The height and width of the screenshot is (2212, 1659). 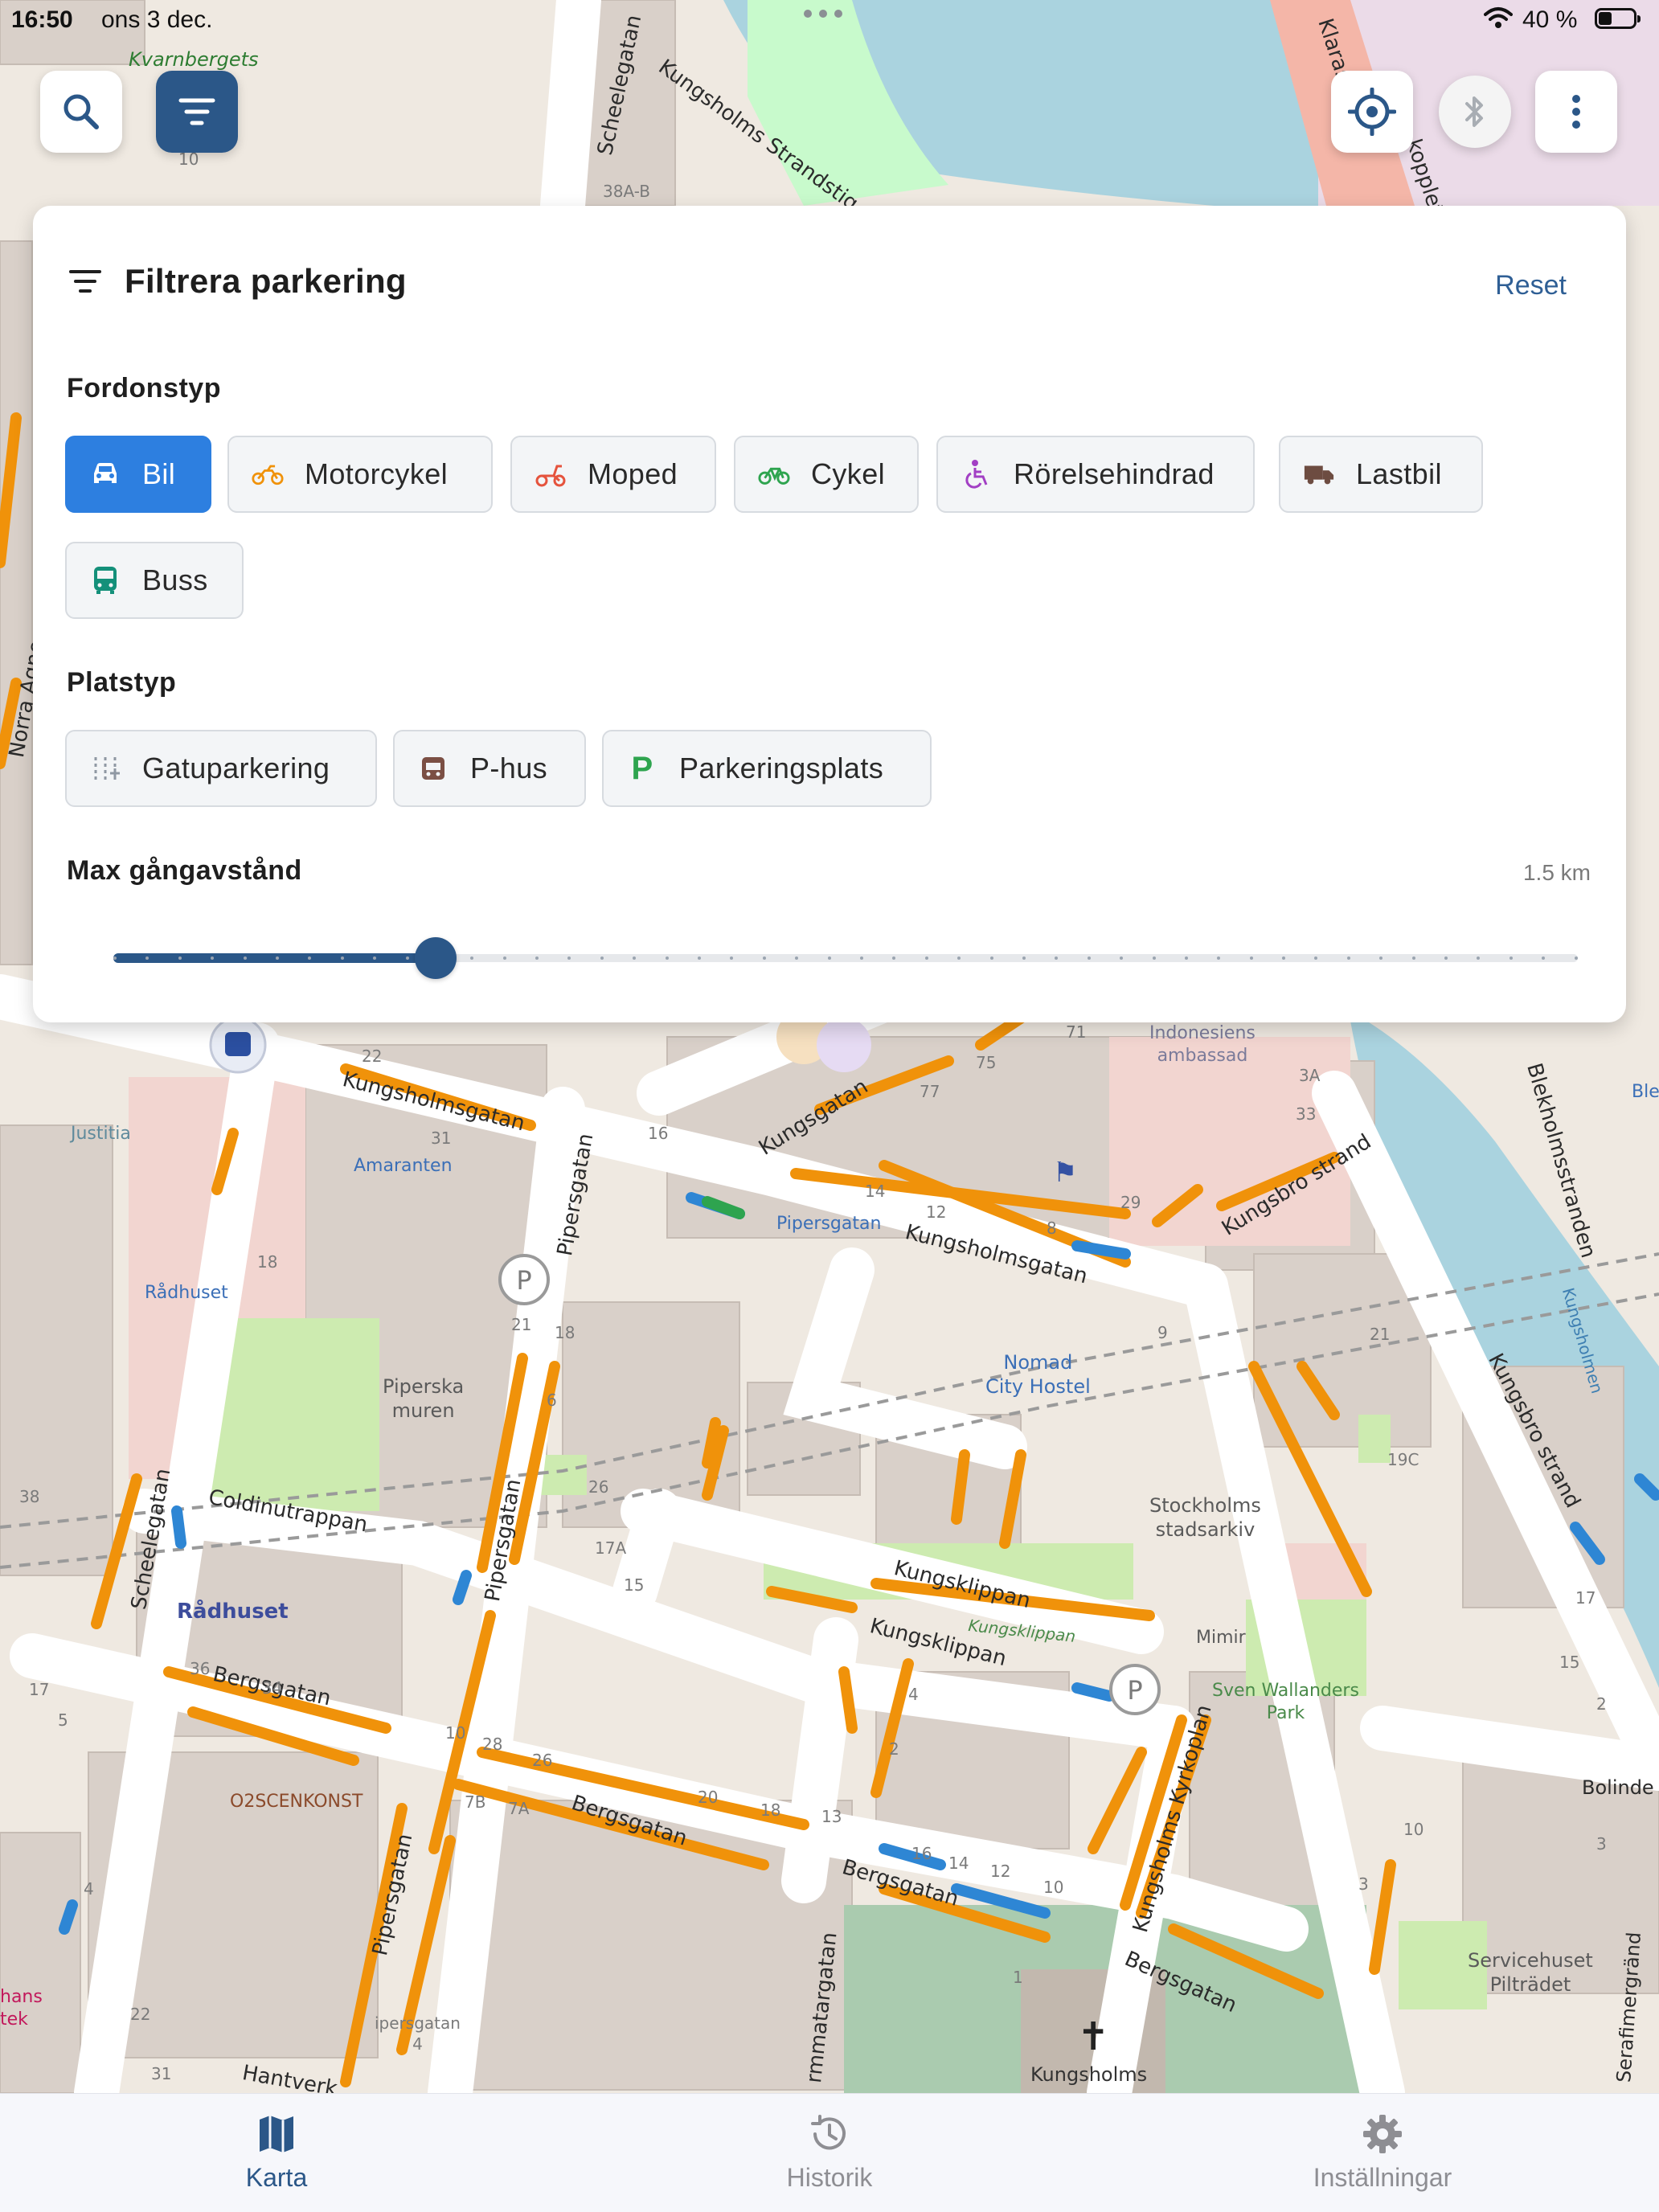 I want to click on chip-parkeringsplats: P Parkeringsplats, so click(x=767, y=768).